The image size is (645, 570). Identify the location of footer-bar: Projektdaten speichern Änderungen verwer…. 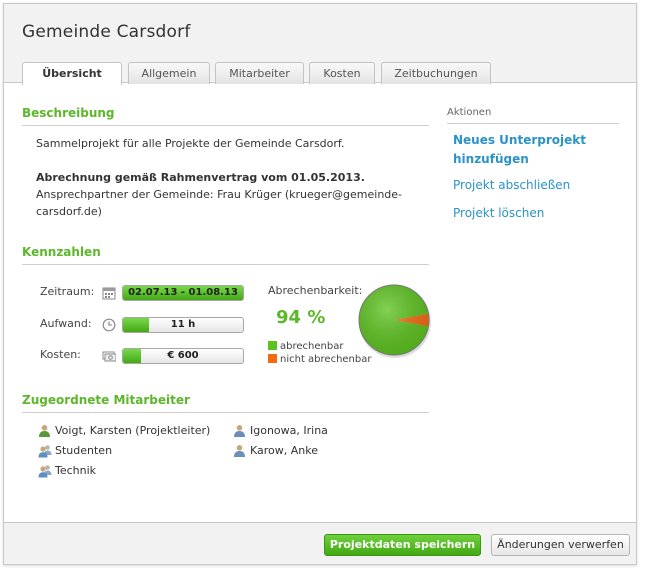
(320, 543).